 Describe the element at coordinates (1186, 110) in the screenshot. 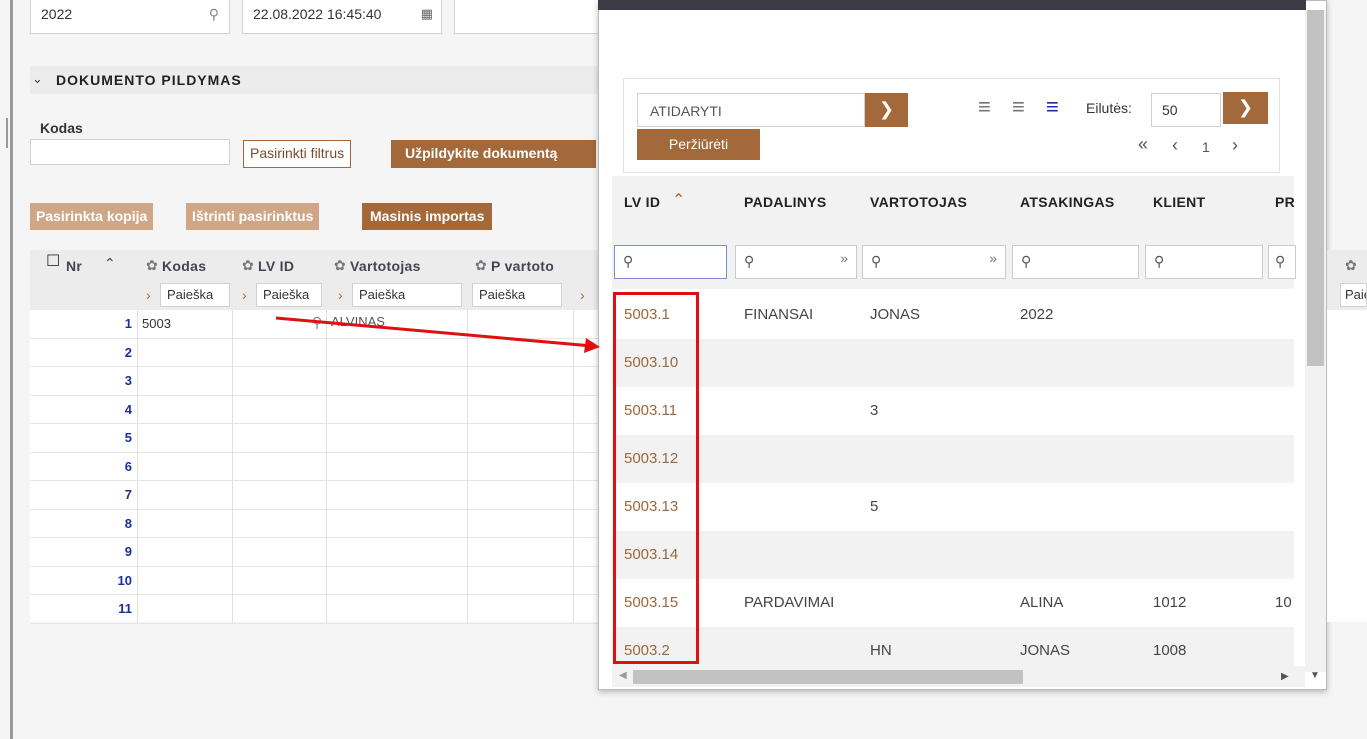

I see `rows-per-page-input: 50` at that location.